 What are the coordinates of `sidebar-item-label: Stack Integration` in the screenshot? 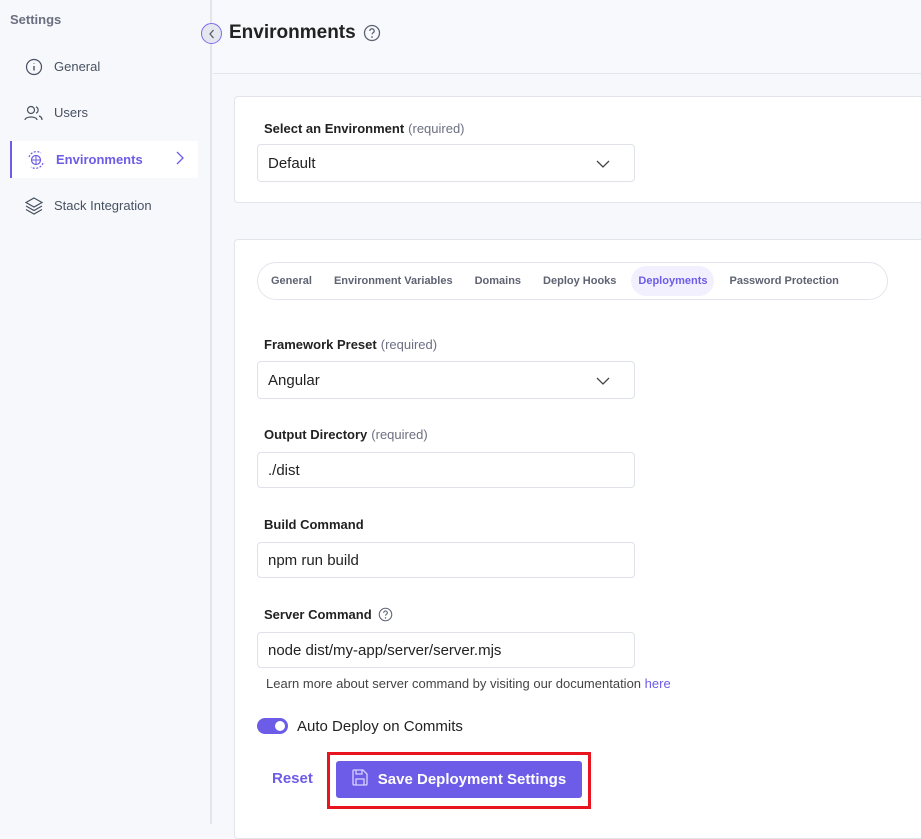 It's located at (103, 205).